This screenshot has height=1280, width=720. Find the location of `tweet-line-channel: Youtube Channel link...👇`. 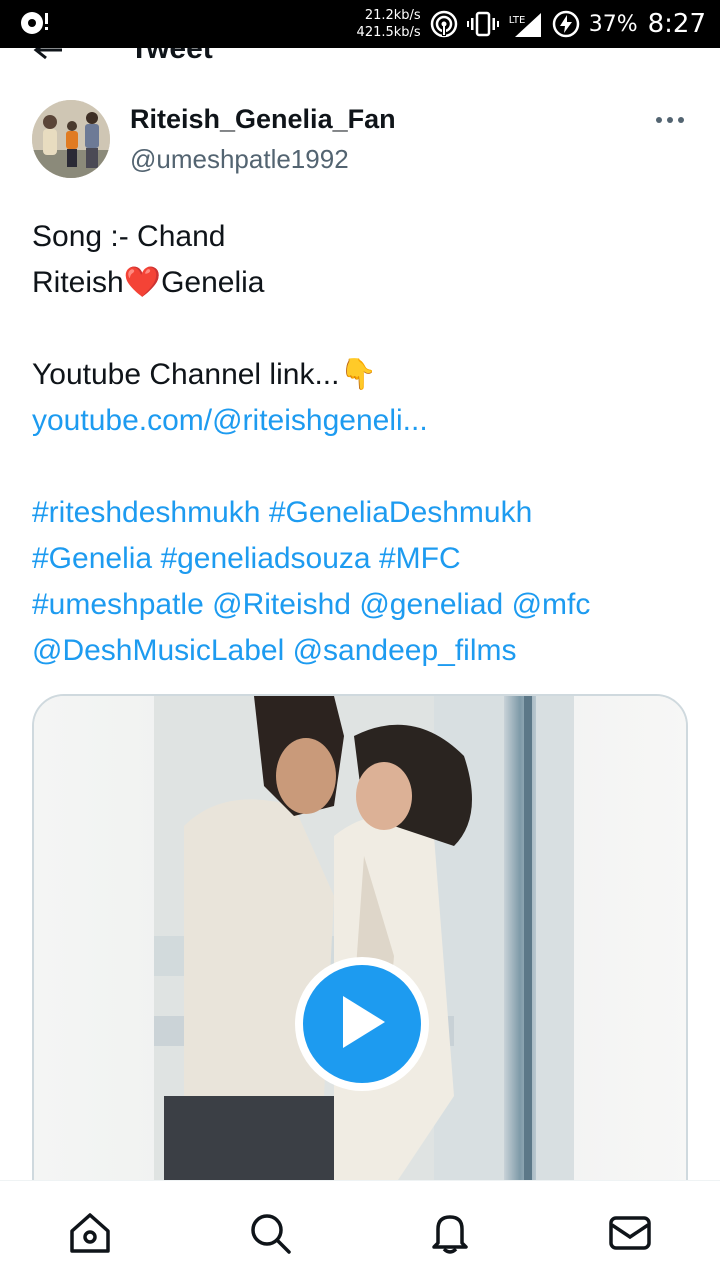

tweet-line-channel: Youtube Channel link...👇 is located at coordinates (362, 375).